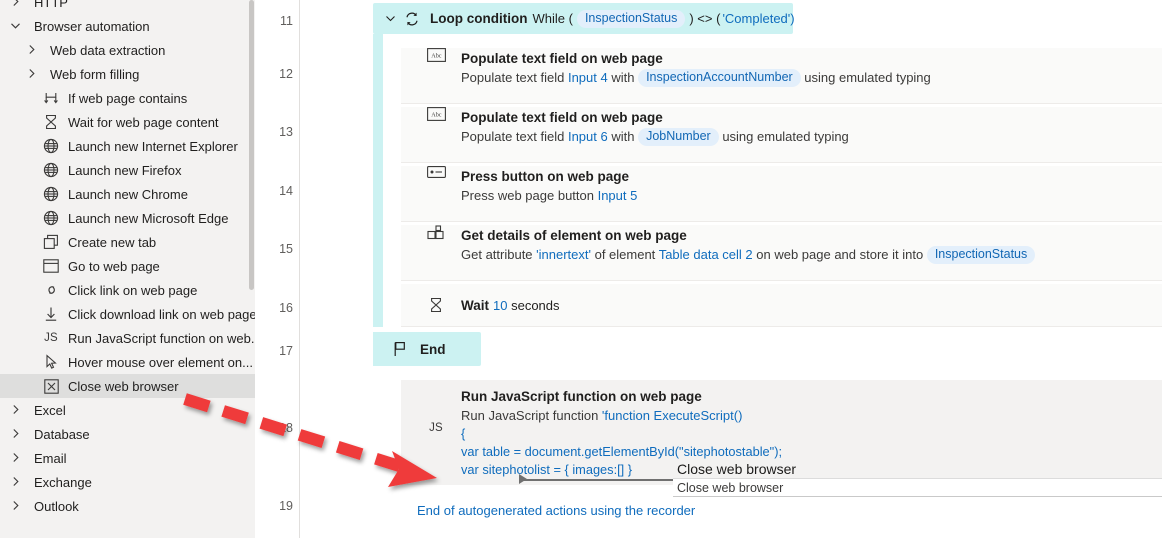 Image resolution: width=1162 pixels, height=538 pixels. I want to click on sidebar-item-create-new-tab: Create new tab, so click(127, 242).